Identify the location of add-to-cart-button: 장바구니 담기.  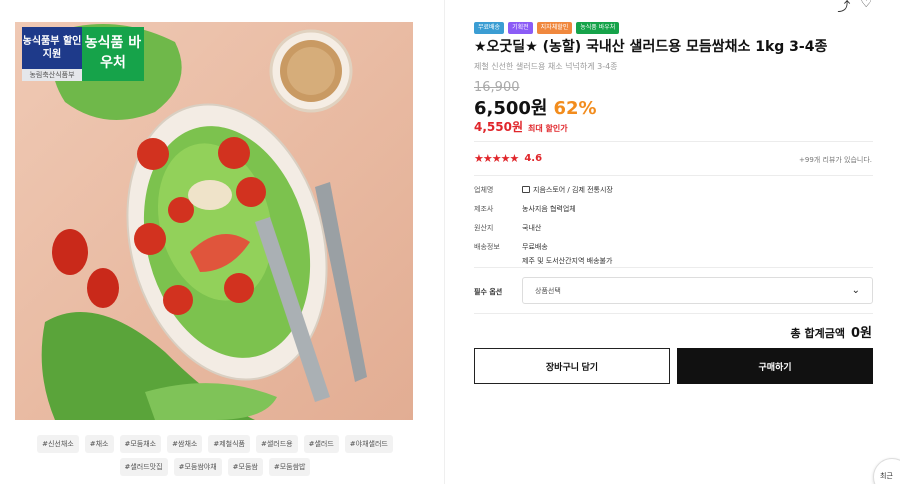
(572, 366).